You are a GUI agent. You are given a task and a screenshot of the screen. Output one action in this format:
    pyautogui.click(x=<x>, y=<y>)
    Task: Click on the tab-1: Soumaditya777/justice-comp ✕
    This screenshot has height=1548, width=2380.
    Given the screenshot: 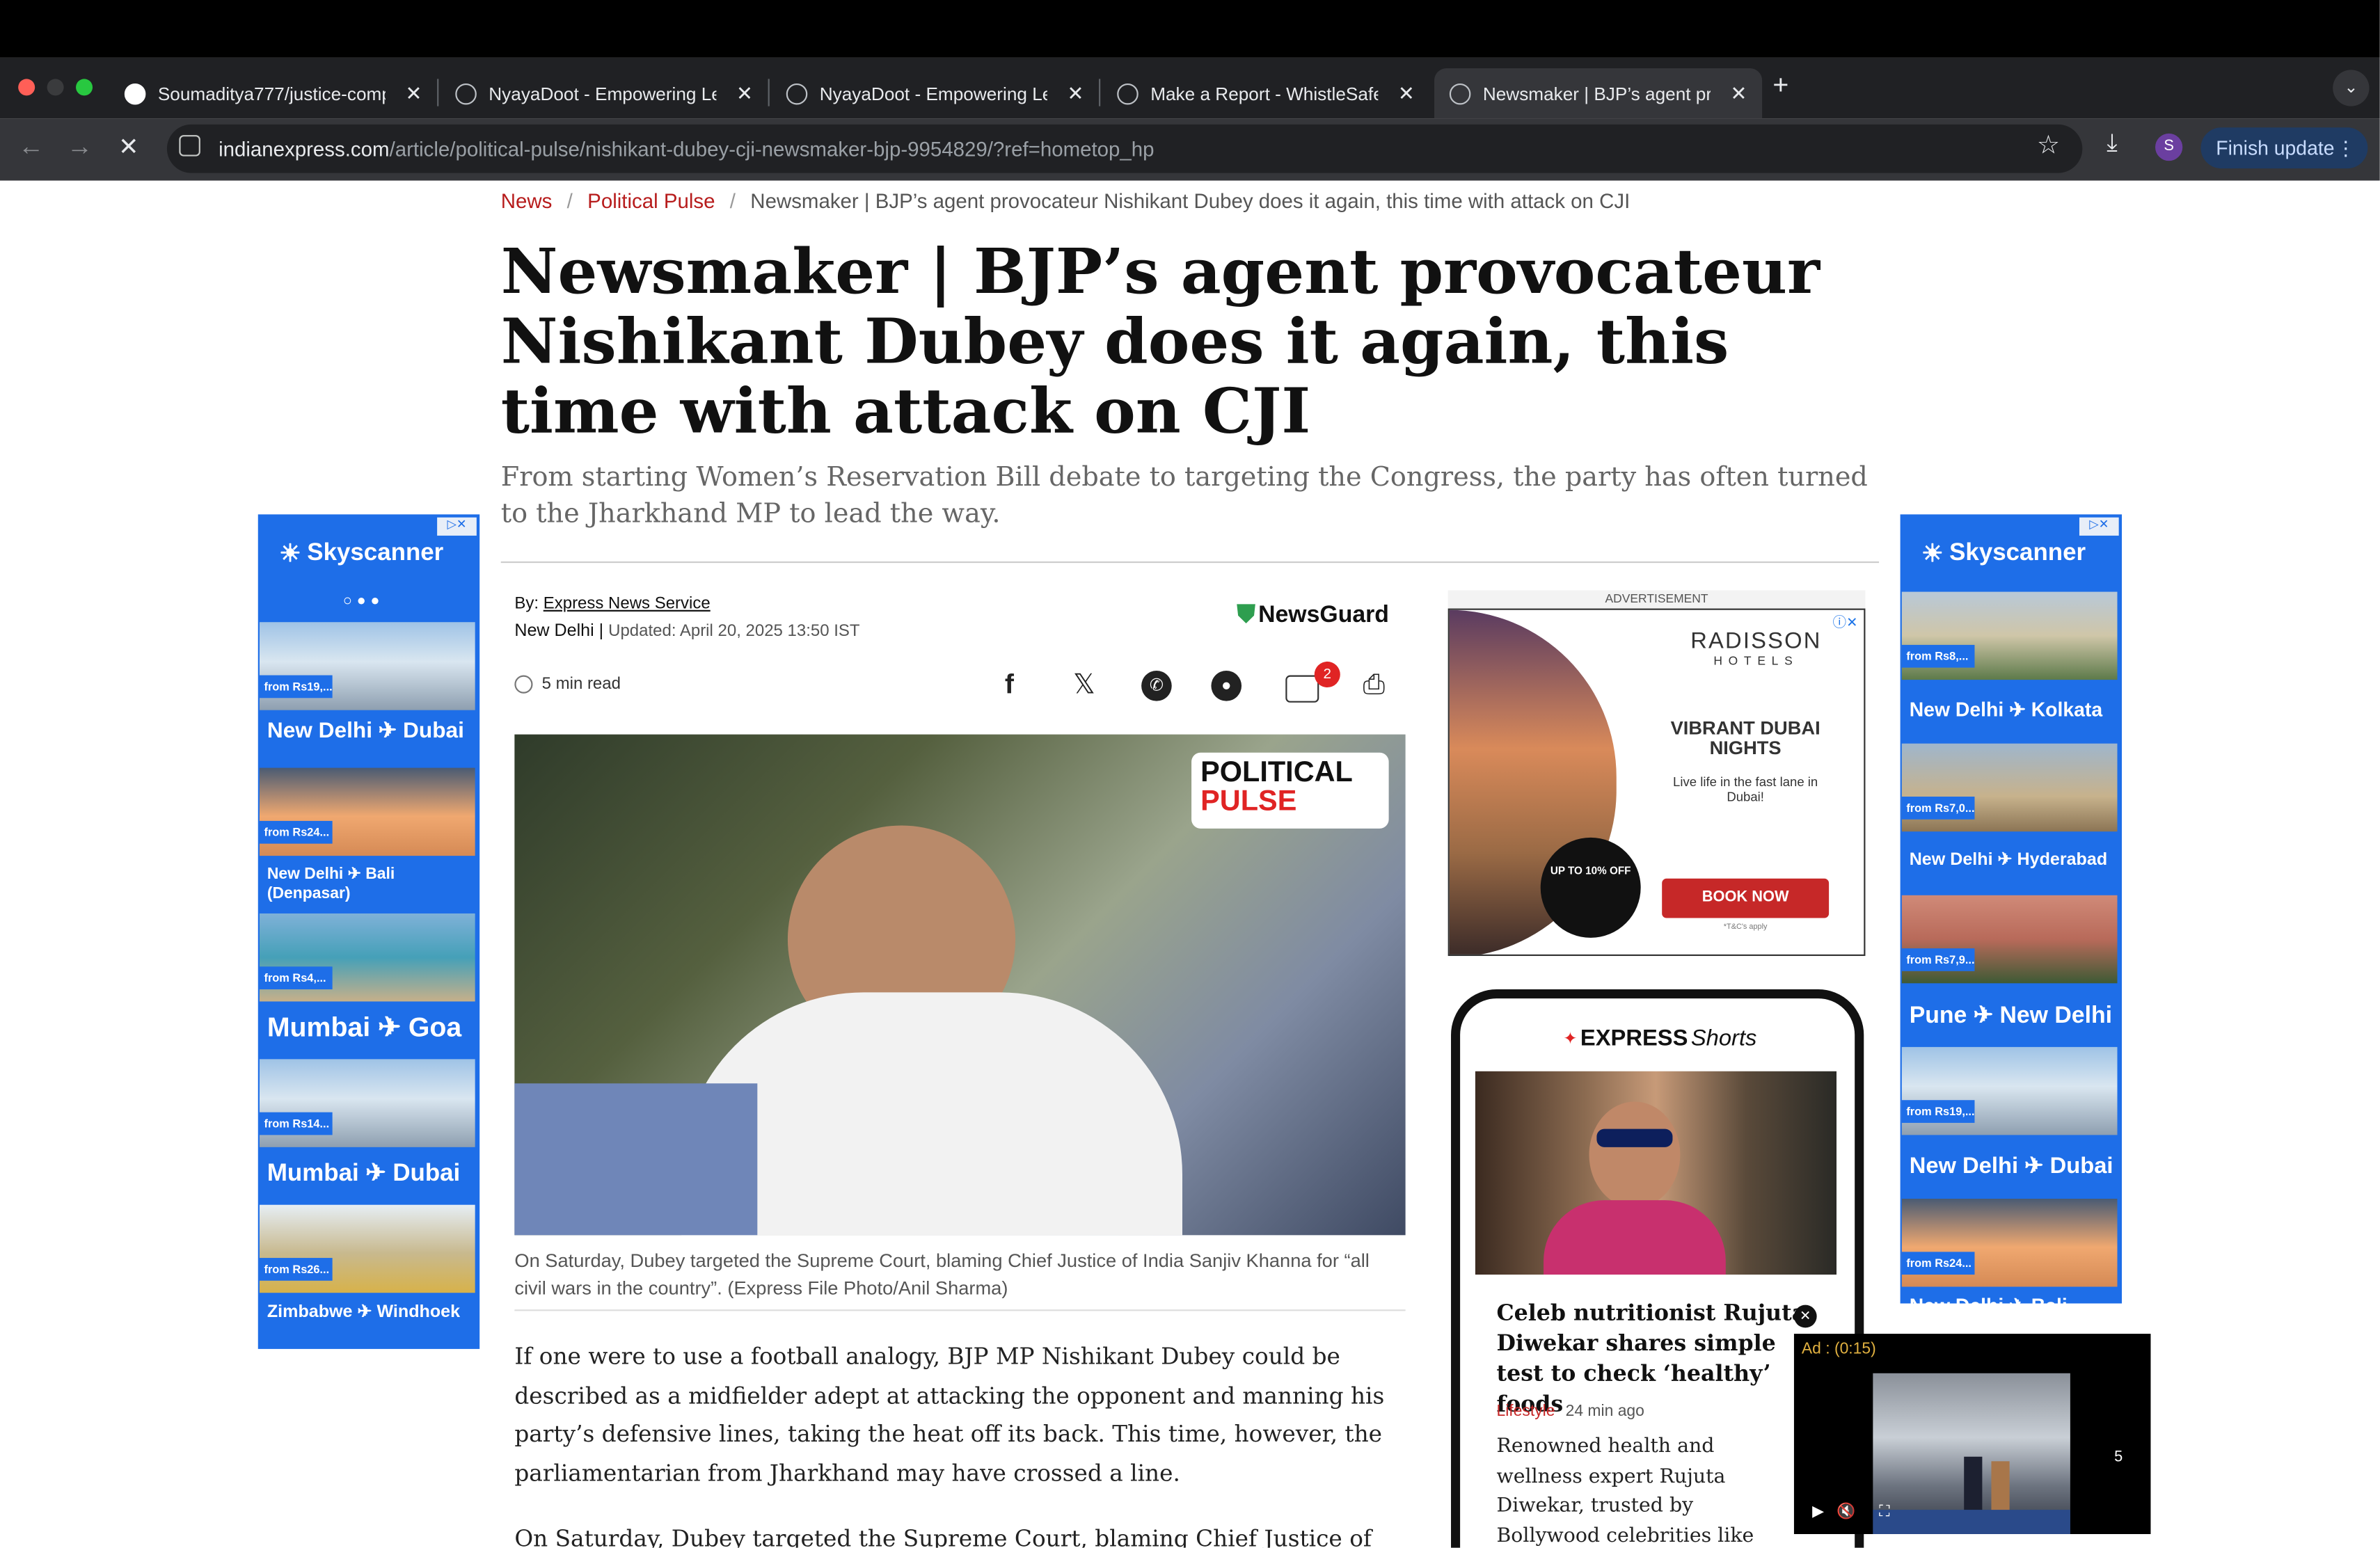 What is the action you would take?
    pyautogui.click(x=273, y=93)
    